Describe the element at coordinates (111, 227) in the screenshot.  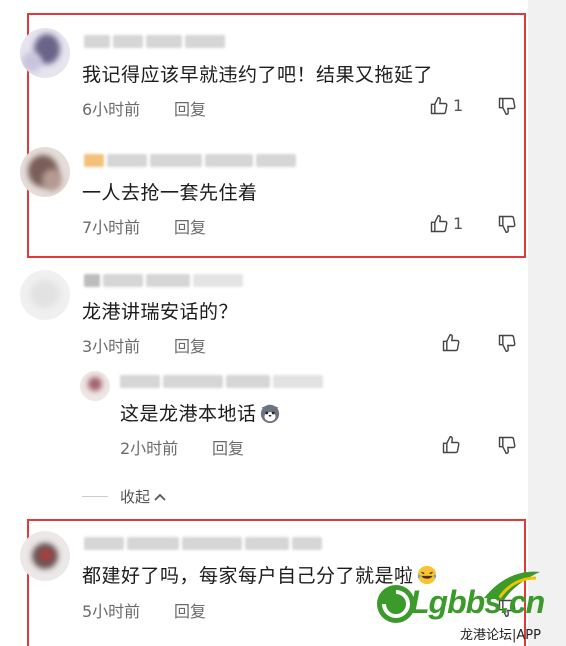
I see `comment-time: 7小时前` at that location.